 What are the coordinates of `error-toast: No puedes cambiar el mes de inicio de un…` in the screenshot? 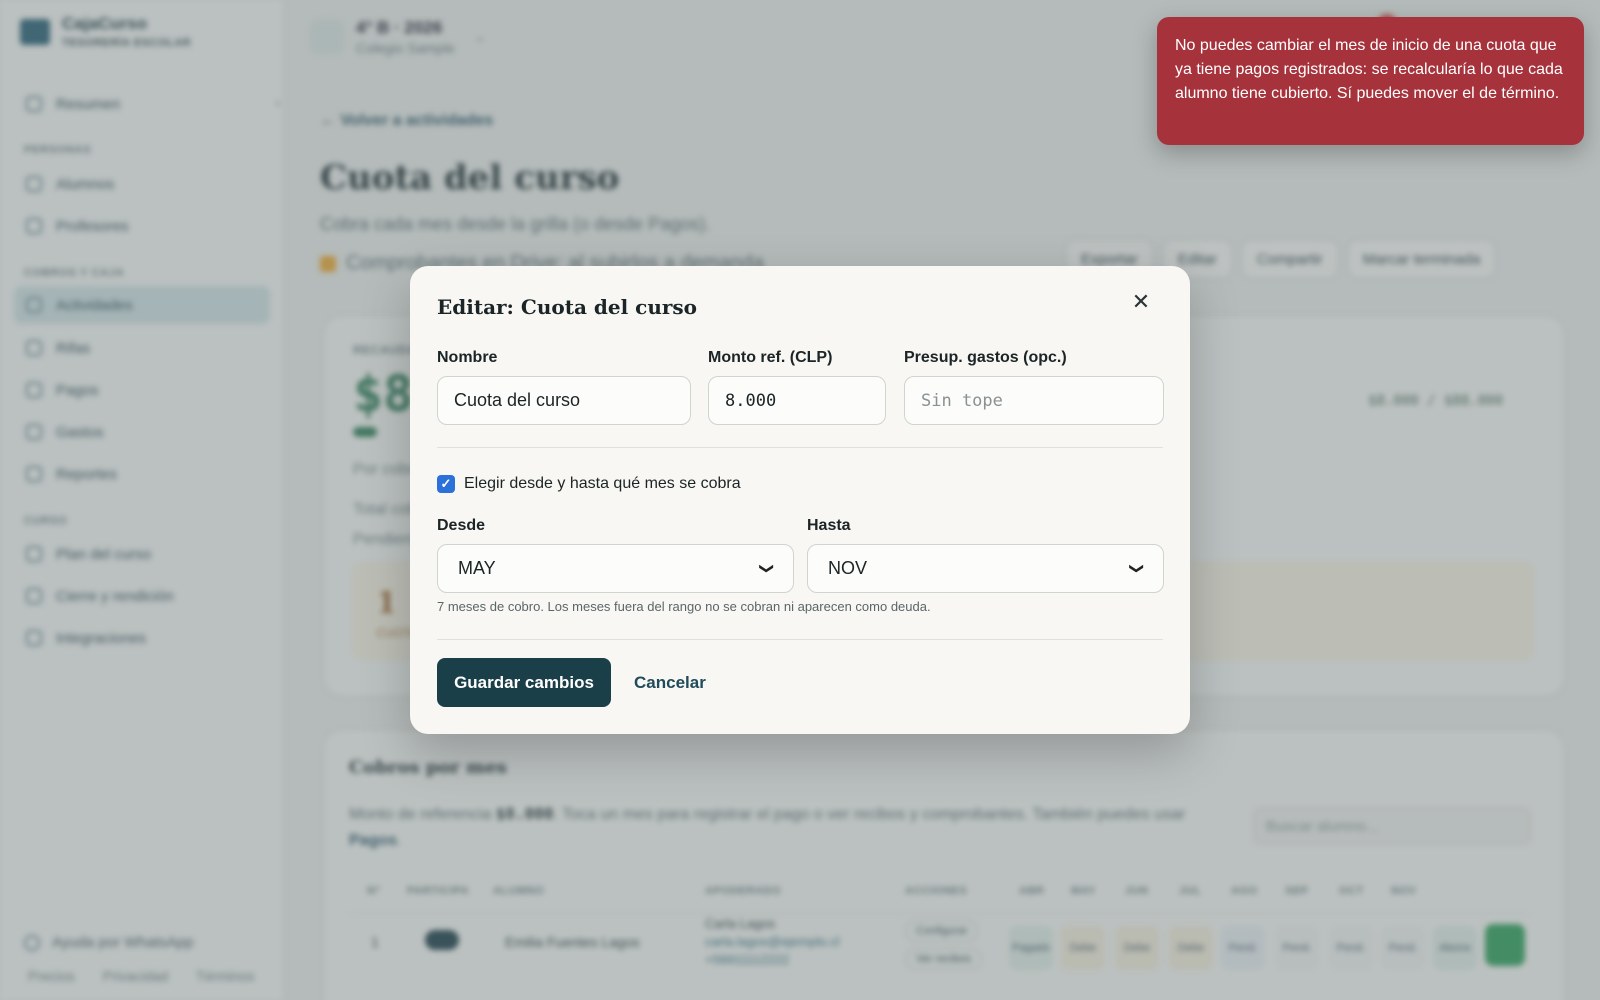 It's located at (1370, 81).